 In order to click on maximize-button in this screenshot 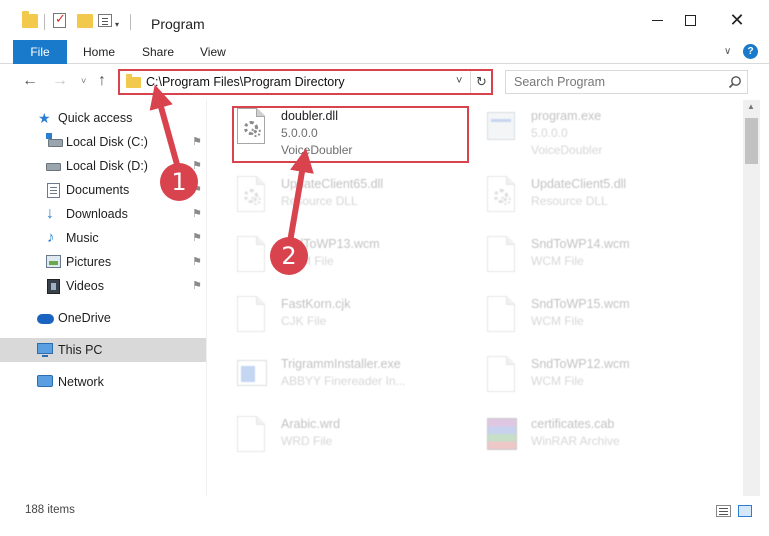, I will do `click(690, 20)`.